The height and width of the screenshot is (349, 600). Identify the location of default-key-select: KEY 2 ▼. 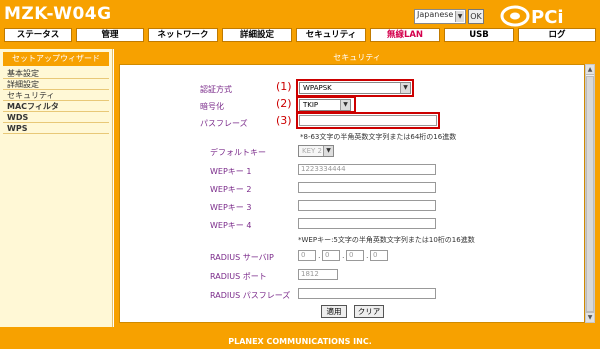
(316, 151).